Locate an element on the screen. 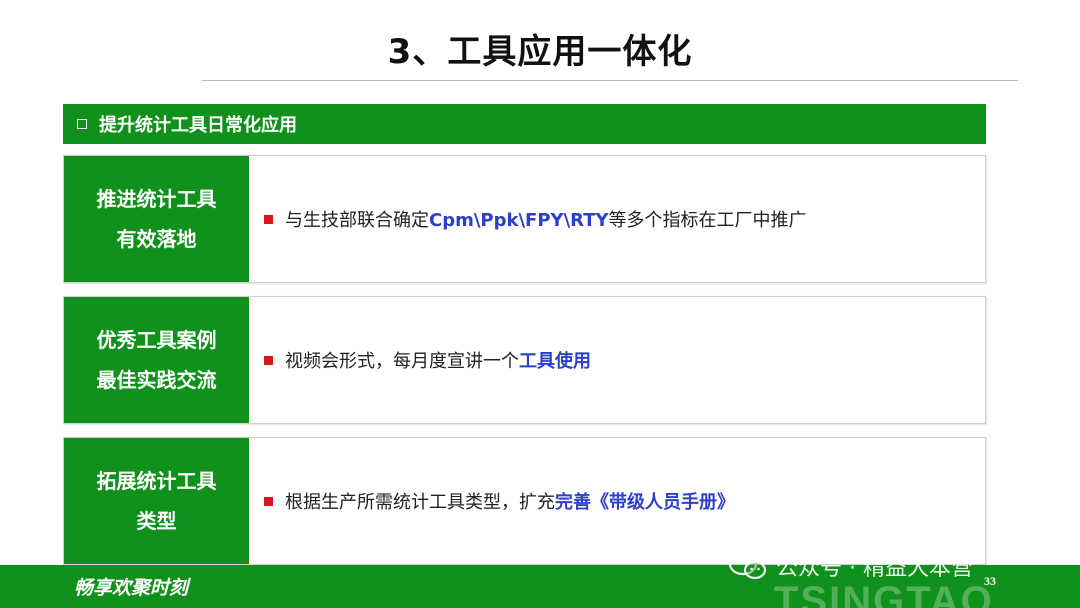 The width and height of the screenshot is (1080, 608). row-label-line: 优秀工具案例 is located at coordinates (156, 340).